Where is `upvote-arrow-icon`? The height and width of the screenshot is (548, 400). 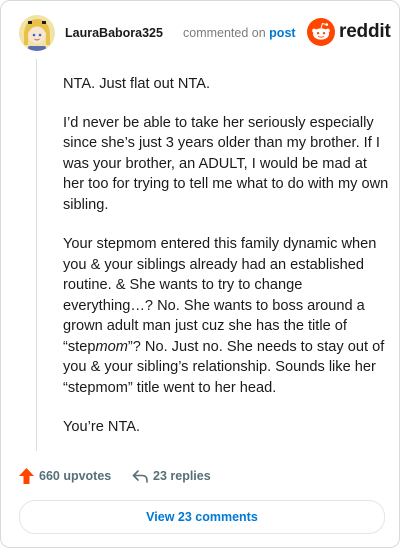 upvote-arrow-icon is located at coordinates (26, 476).